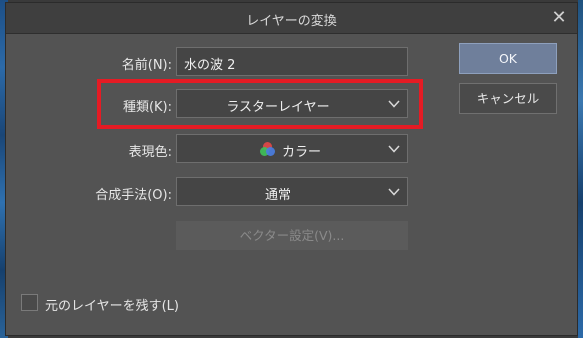 Image resolution: width=583 pixels, height=338 pixels. Describe the element at coordinates (29, 302) in the screenshot. I see `keep-original-checkbox` at that location.